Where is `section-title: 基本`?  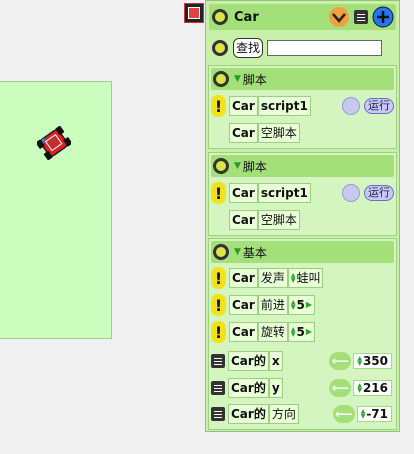
section-title: 基本 is located at coordinates (254, 252).